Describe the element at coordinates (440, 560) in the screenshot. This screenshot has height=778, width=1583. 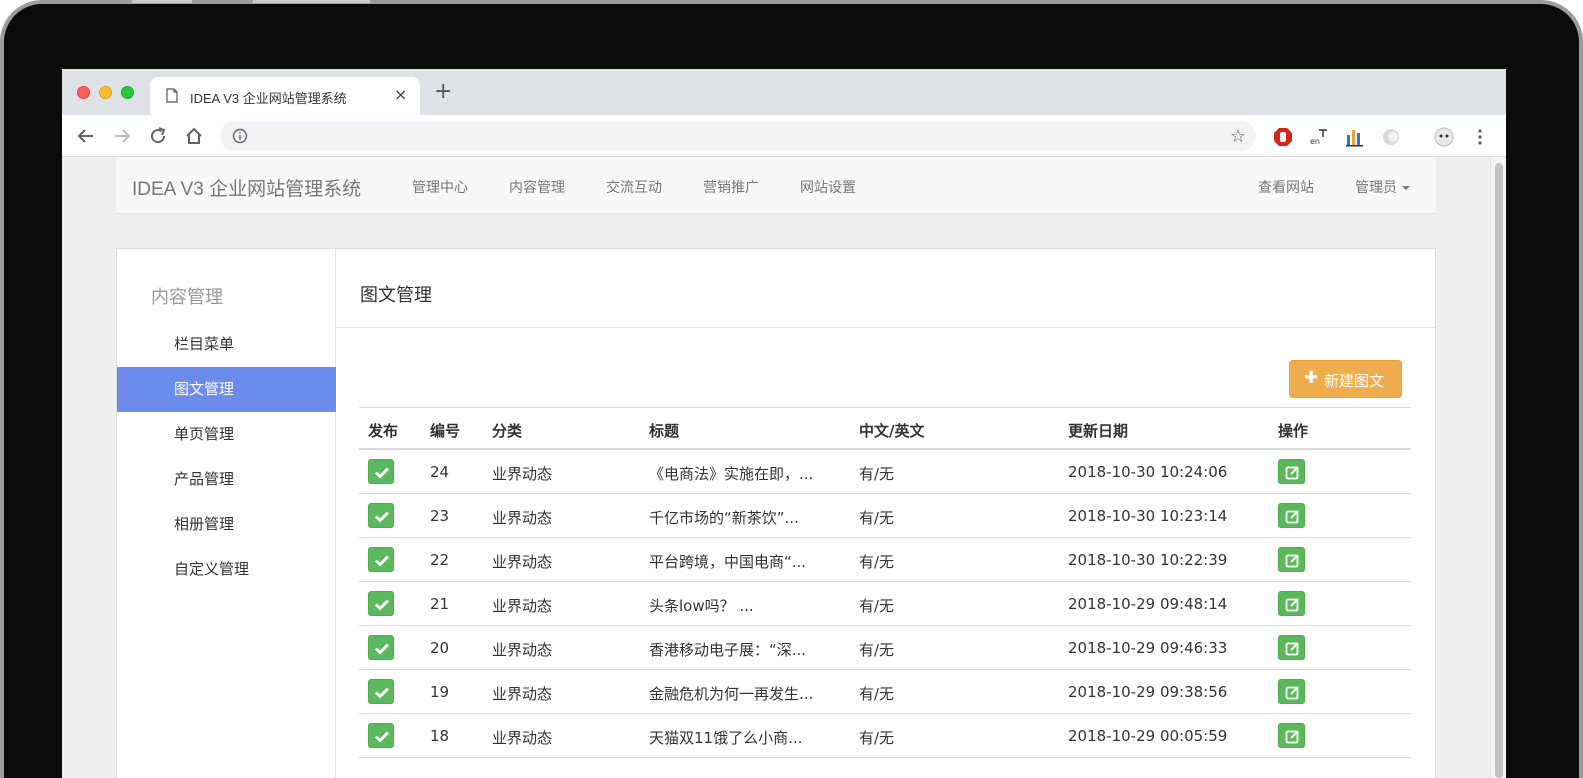
I see `row-id: 22` at that location.